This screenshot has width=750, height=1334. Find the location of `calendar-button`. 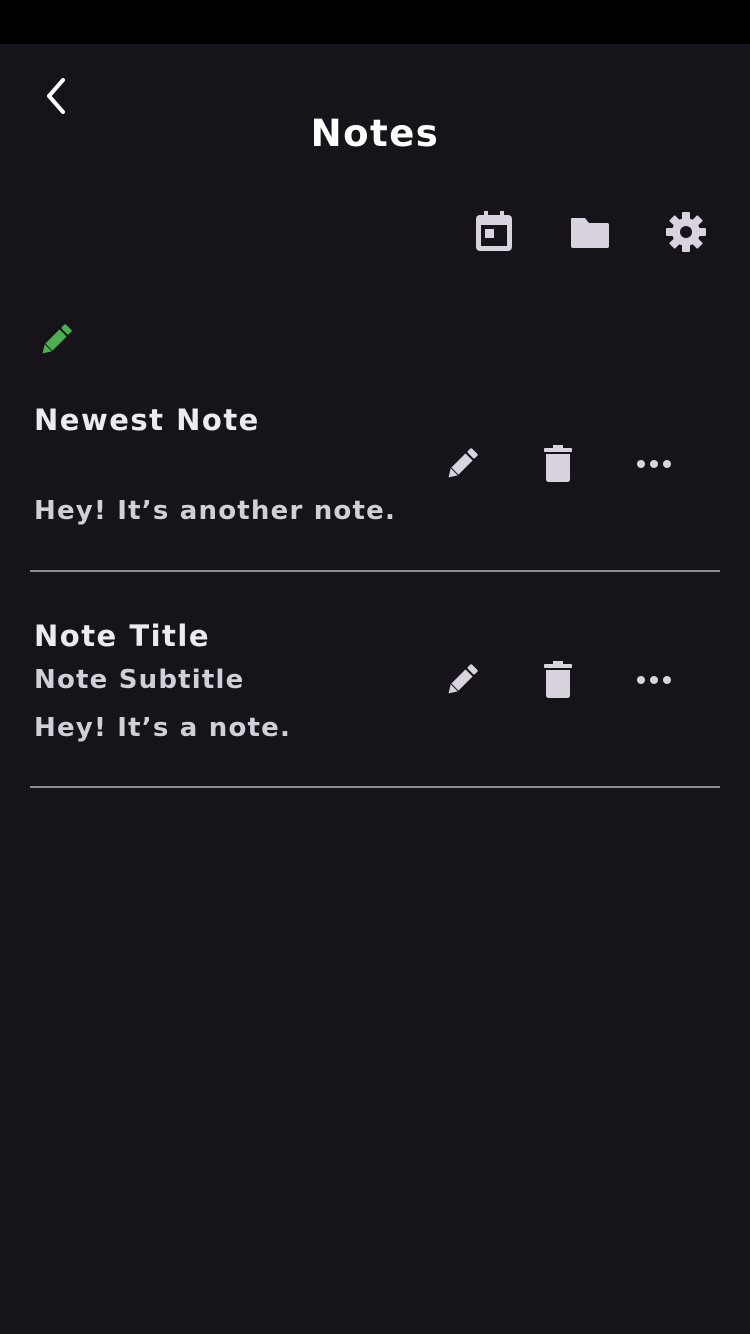

calendar-button is located at coordinates (494, 232).